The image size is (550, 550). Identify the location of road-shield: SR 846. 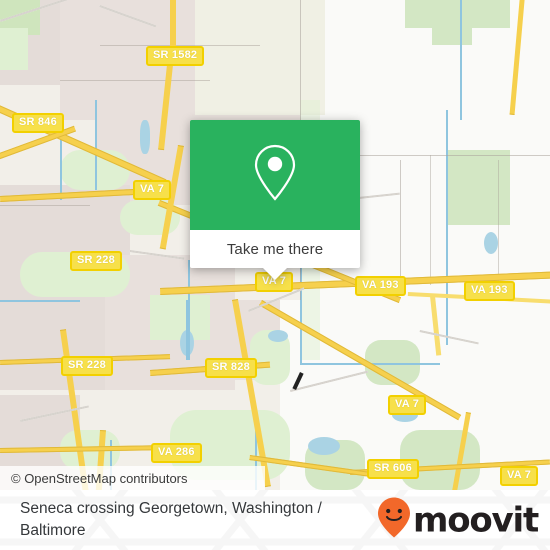
(38, 123).